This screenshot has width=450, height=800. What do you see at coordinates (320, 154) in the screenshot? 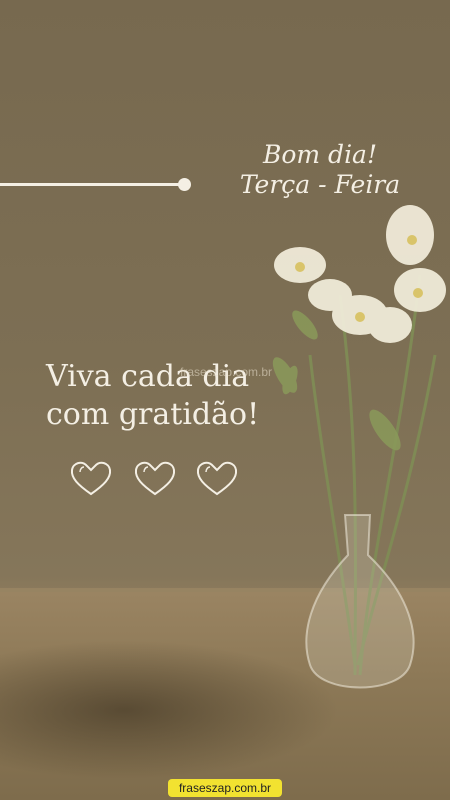
I see `greeting-line-1: Bom dia!` at bounding box center [320, 154].